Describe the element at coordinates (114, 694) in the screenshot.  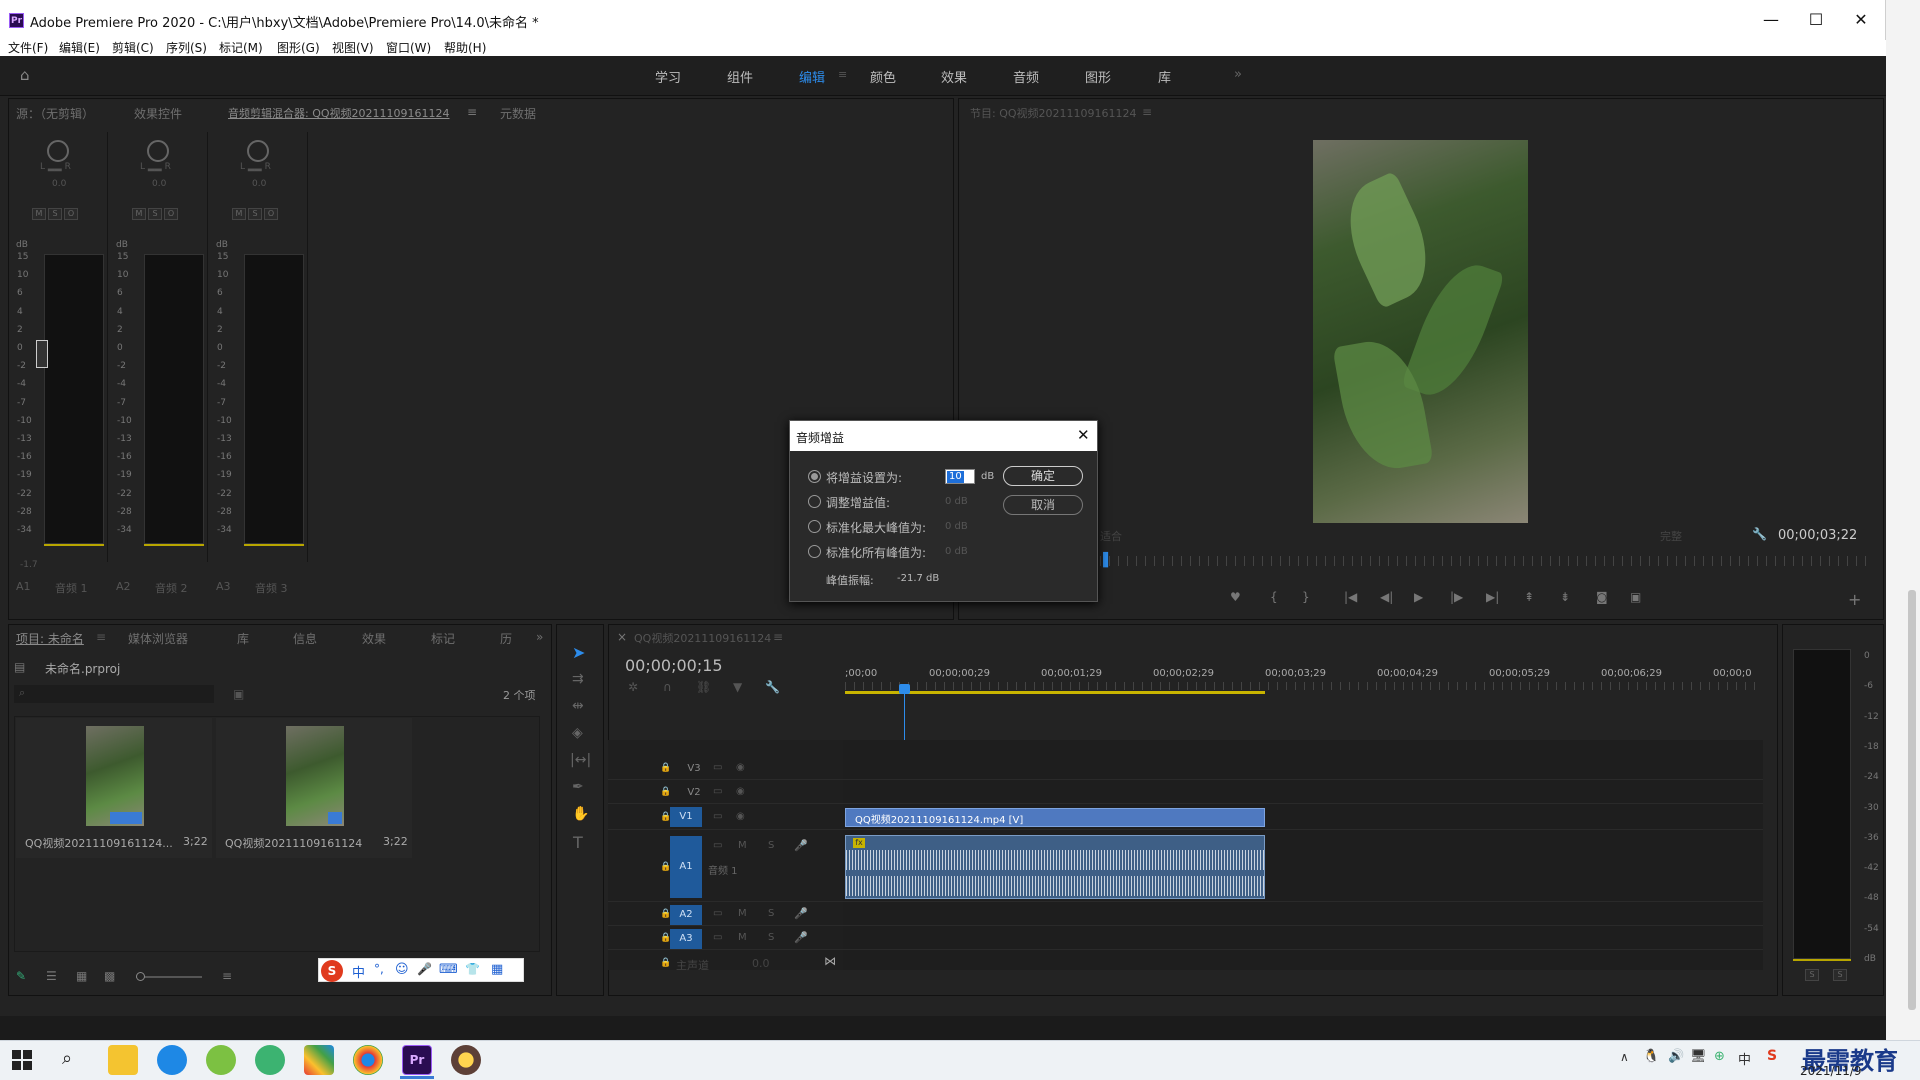
I see `project-search-input: ⌕` at that location.